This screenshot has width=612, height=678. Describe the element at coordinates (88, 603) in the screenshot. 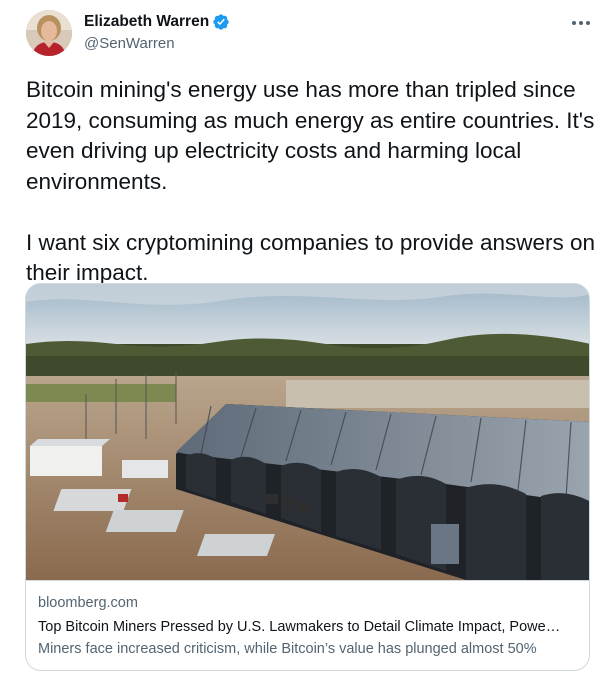

I see `link-card-domain: bloomberg.com` at that location.